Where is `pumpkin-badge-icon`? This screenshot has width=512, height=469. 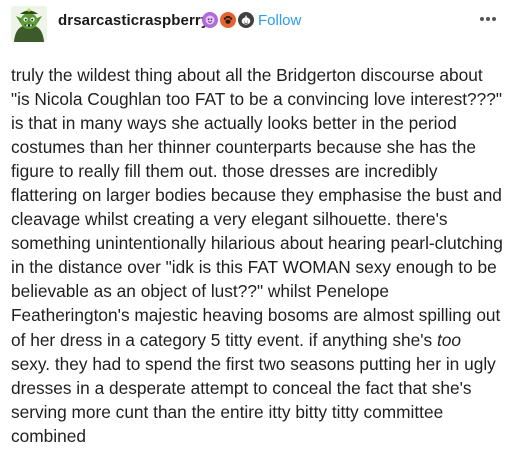
pumpkin-badge-icon is located at coordinates (246, 20).